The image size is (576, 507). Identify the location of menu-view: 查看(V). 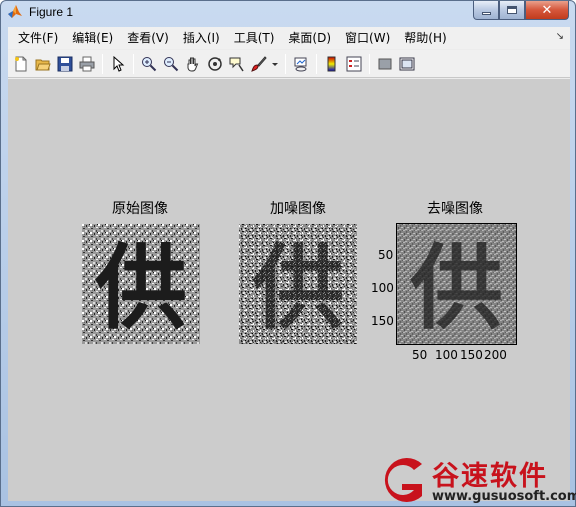
(148, 38).